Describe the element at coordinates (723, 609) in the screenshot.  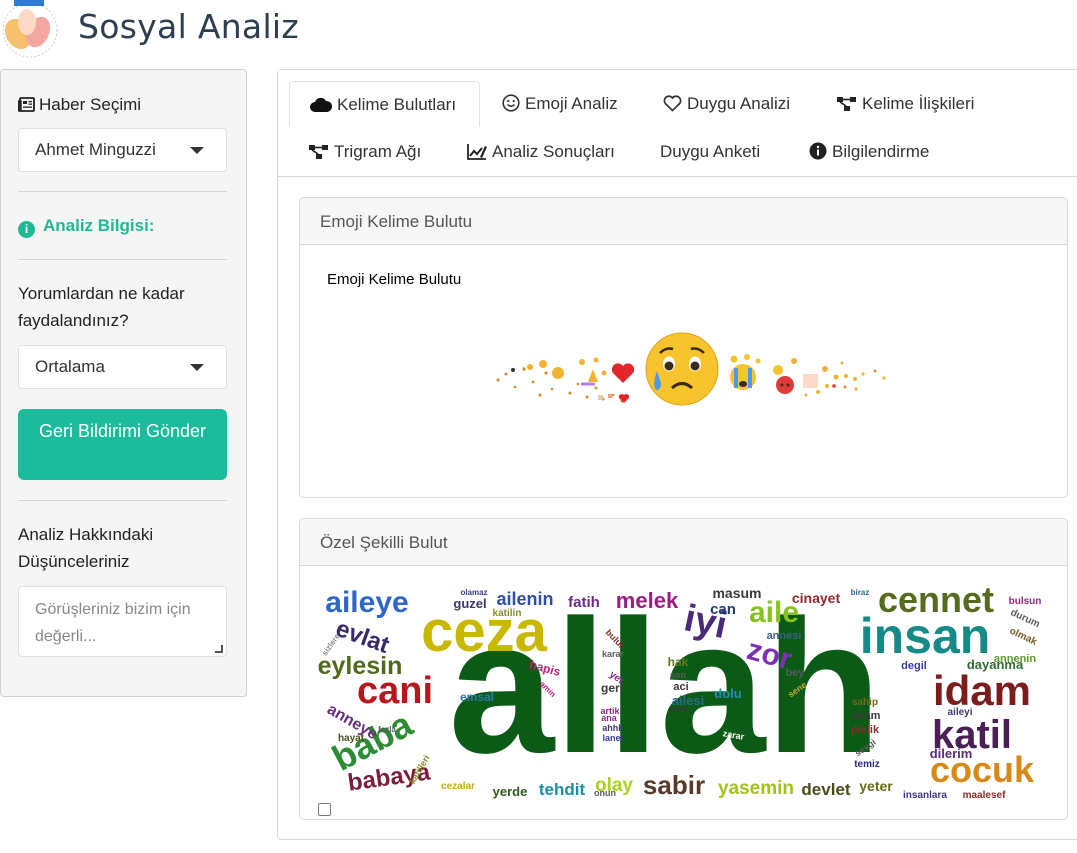
I see `word-cloud-word: can` at that location.